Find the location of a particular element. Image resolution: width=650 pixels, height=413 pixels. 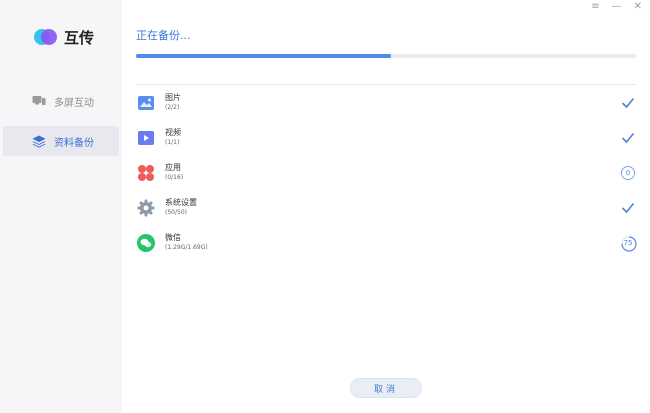

list-item-photos: 图片 (2/2) is located at coordinates (386, 102).